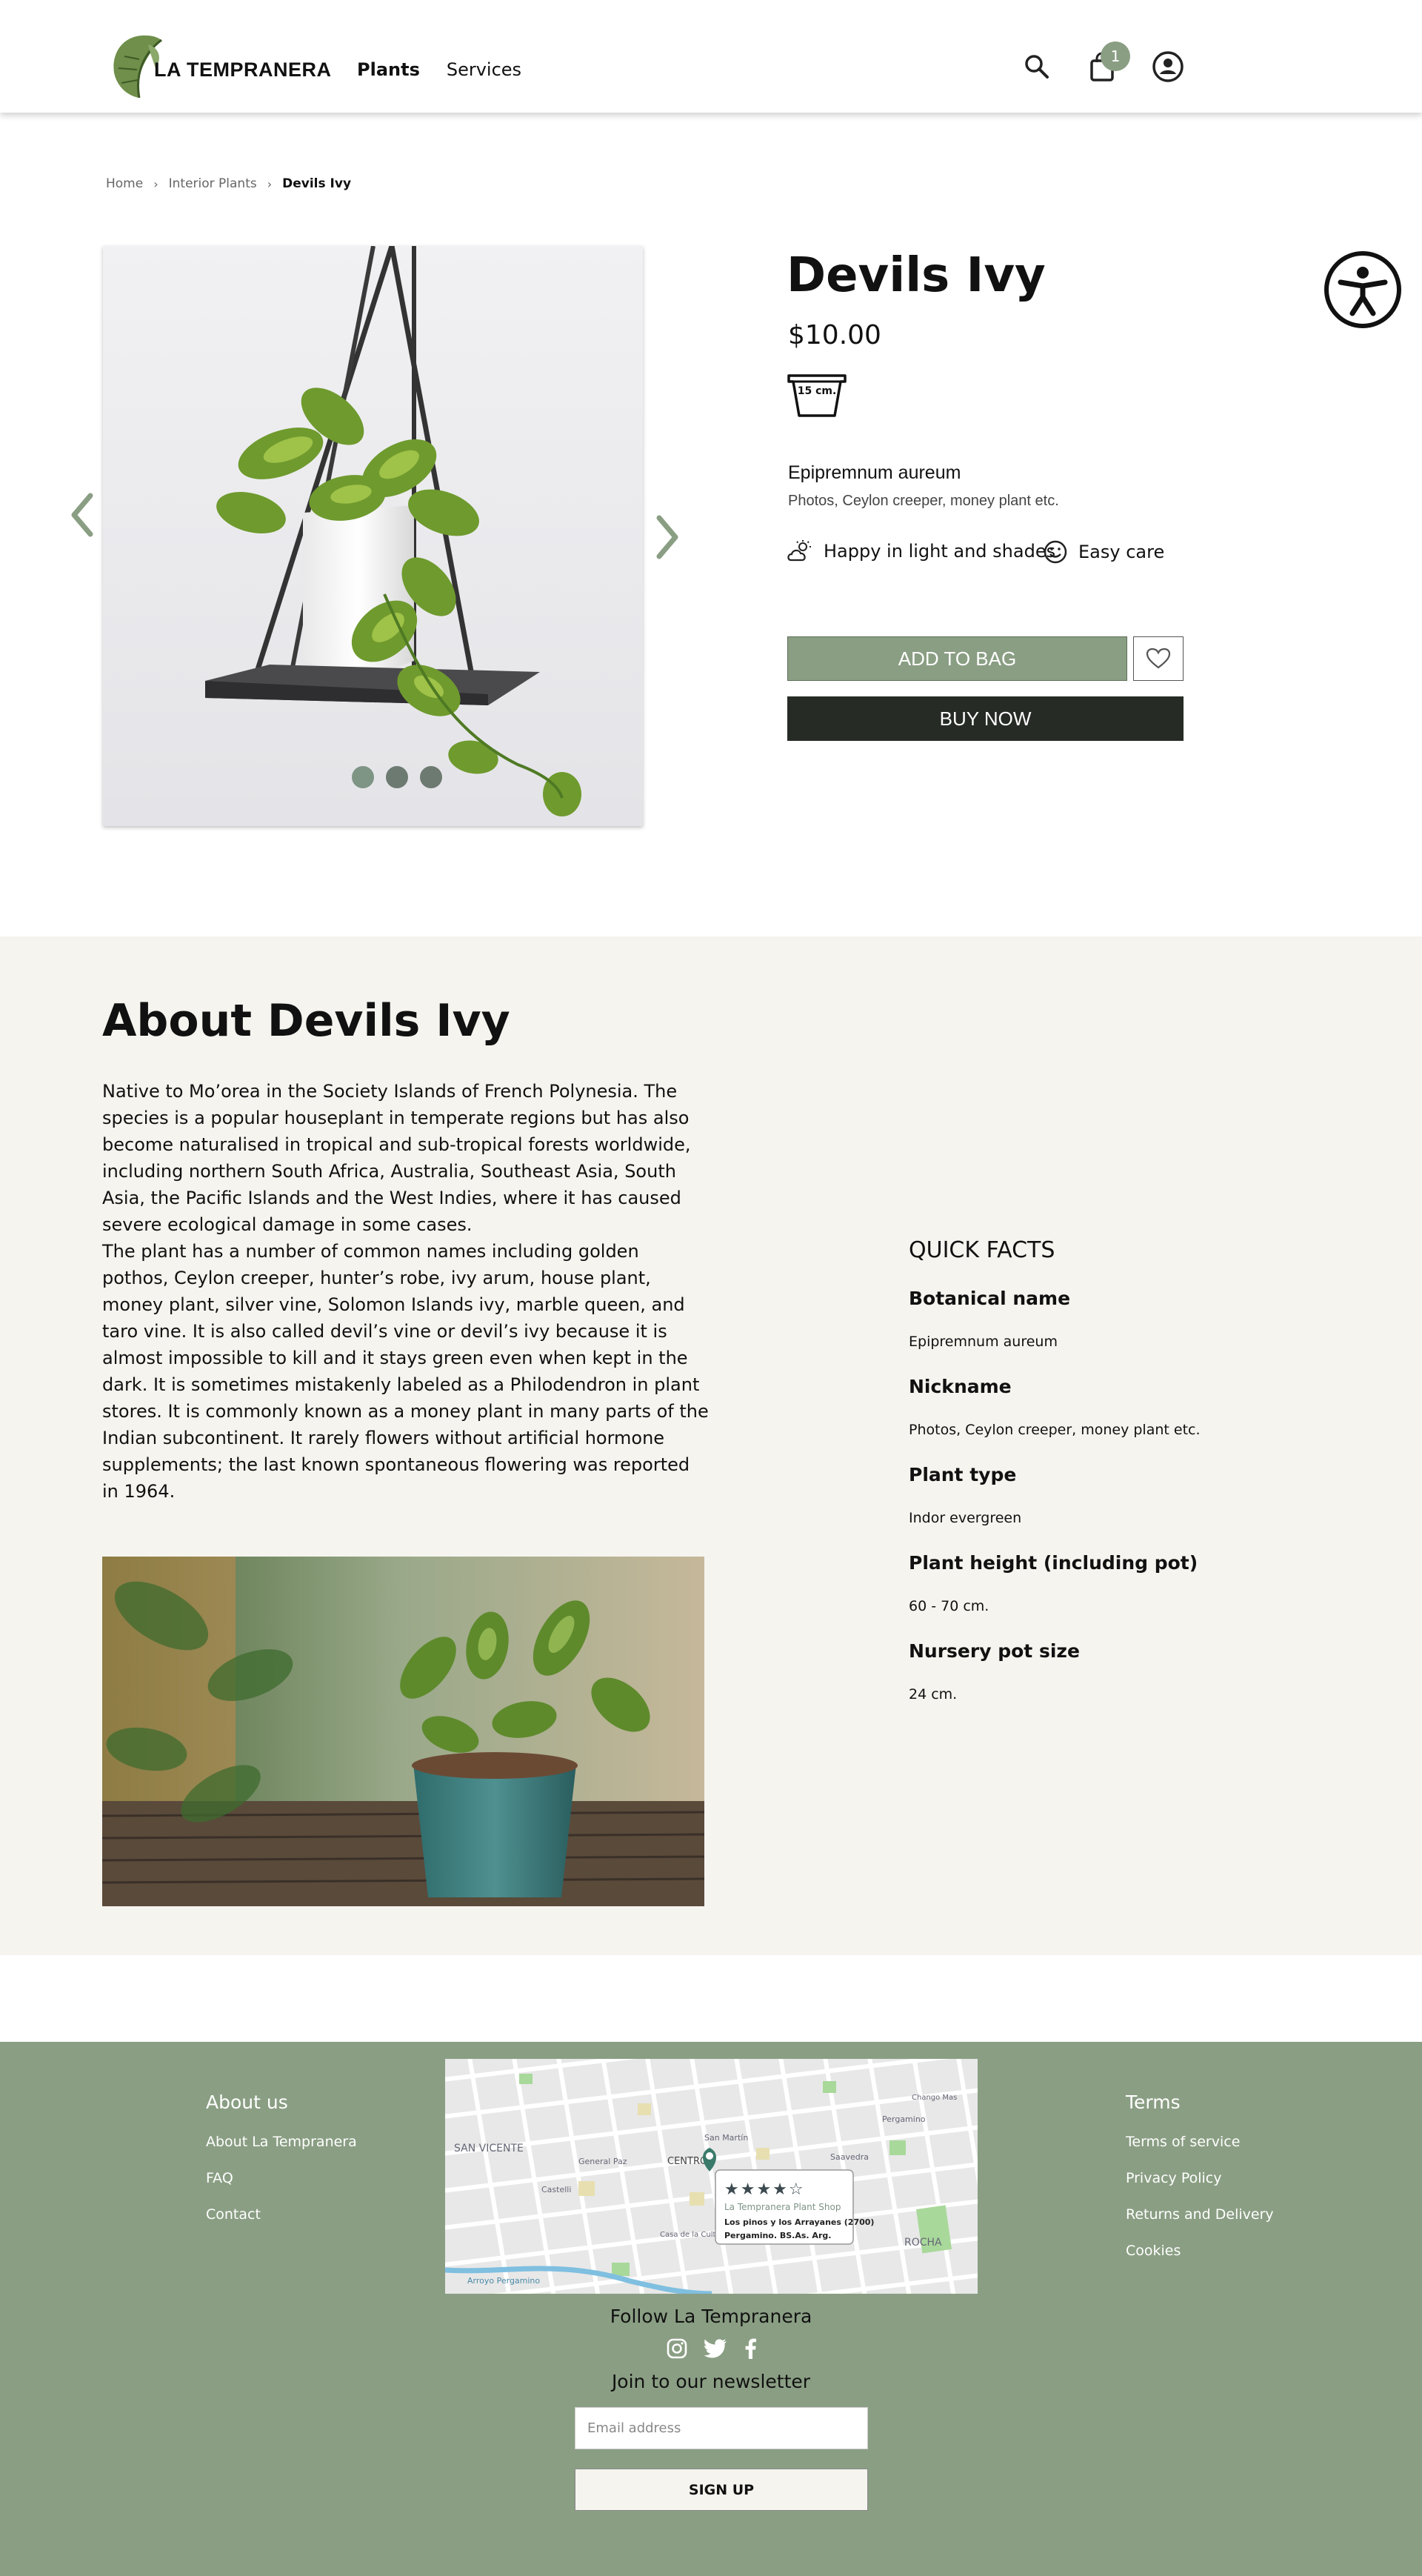 The image size is (1422, 2576). What do you see at coordinates (960, 1386) in the screenshot?
I see `fact-label: Nickname` at bounding box center [960, 1386].